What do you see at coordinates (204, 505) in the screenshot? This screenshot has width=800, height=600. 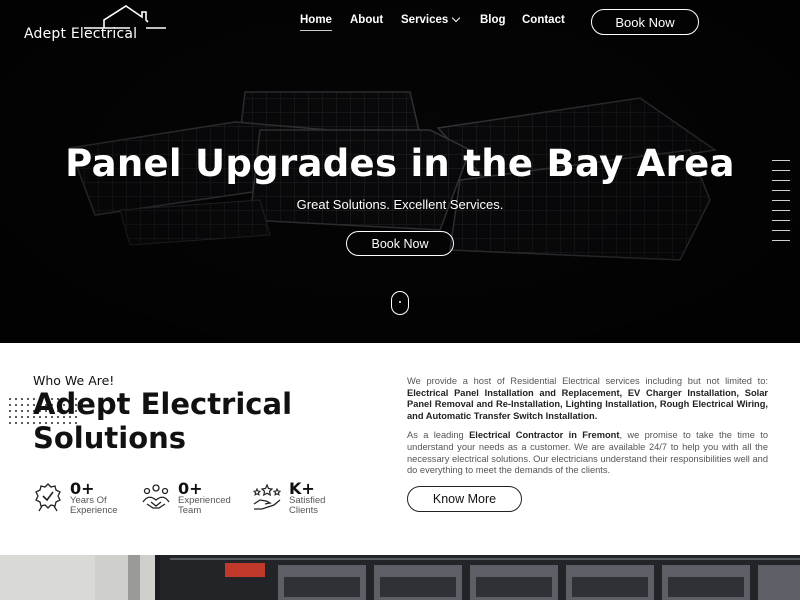 I see `stat-team-label: Experienced Team` at bounding box center [204, 505].